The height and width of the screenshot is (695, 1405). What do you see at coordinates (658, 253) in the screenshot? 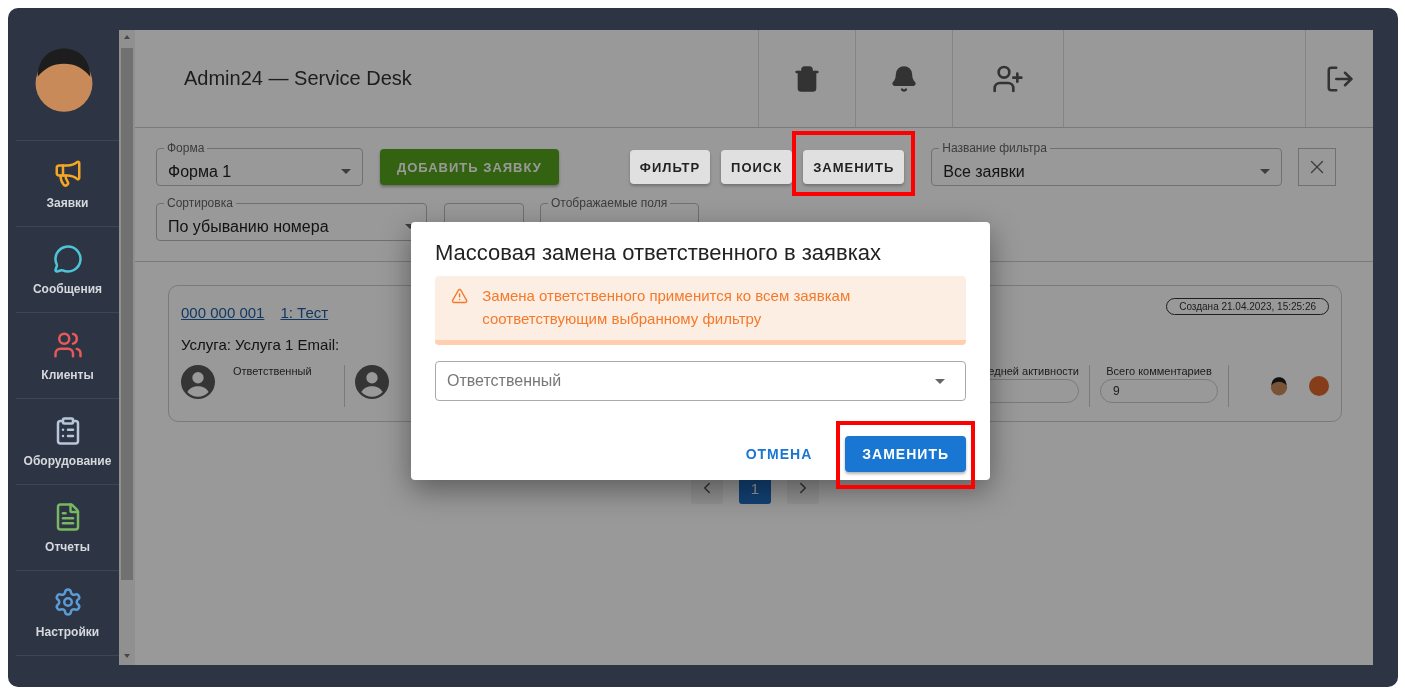
I see `dialog-title: Массовая замена ответственного в заявках` at bounding box center [658, 253].